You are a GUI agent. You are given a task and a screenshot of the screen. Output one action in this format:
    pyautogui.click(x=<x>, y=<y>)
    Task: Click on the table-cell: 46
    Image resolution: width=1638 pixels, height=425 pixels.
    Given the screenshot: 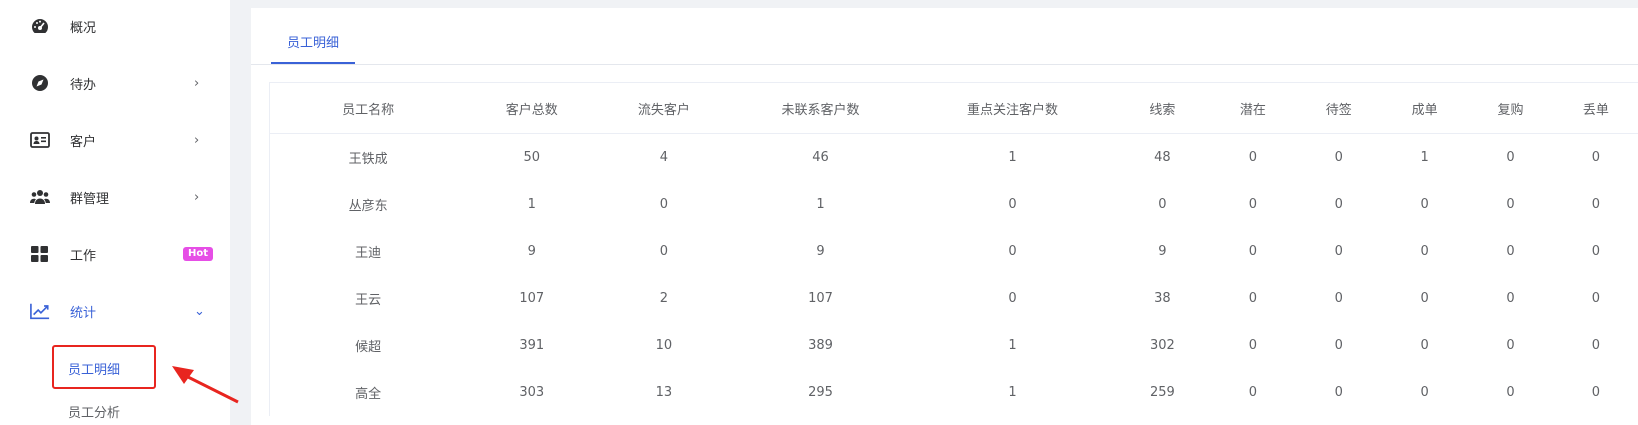 What is the action you would take?
    pyautogui.click(x=820, y=157)
    